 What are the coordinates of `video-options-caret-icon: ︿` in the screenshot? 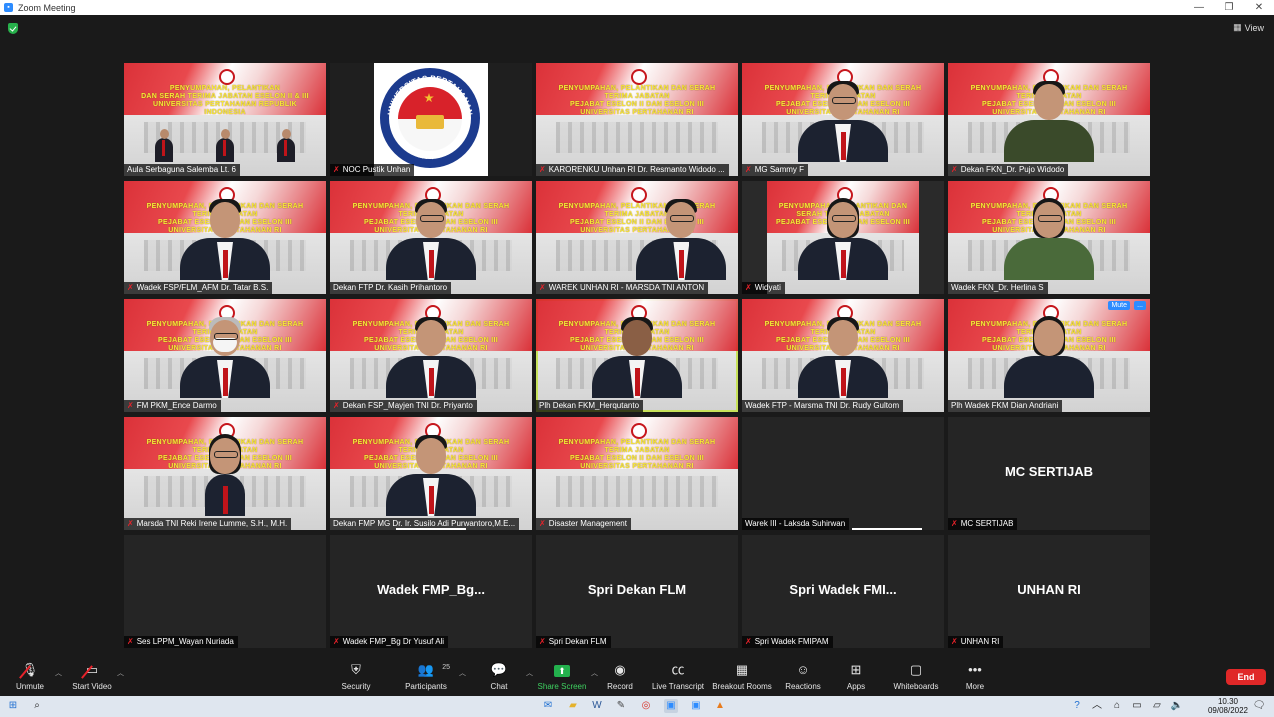 It's located at (120, 673).